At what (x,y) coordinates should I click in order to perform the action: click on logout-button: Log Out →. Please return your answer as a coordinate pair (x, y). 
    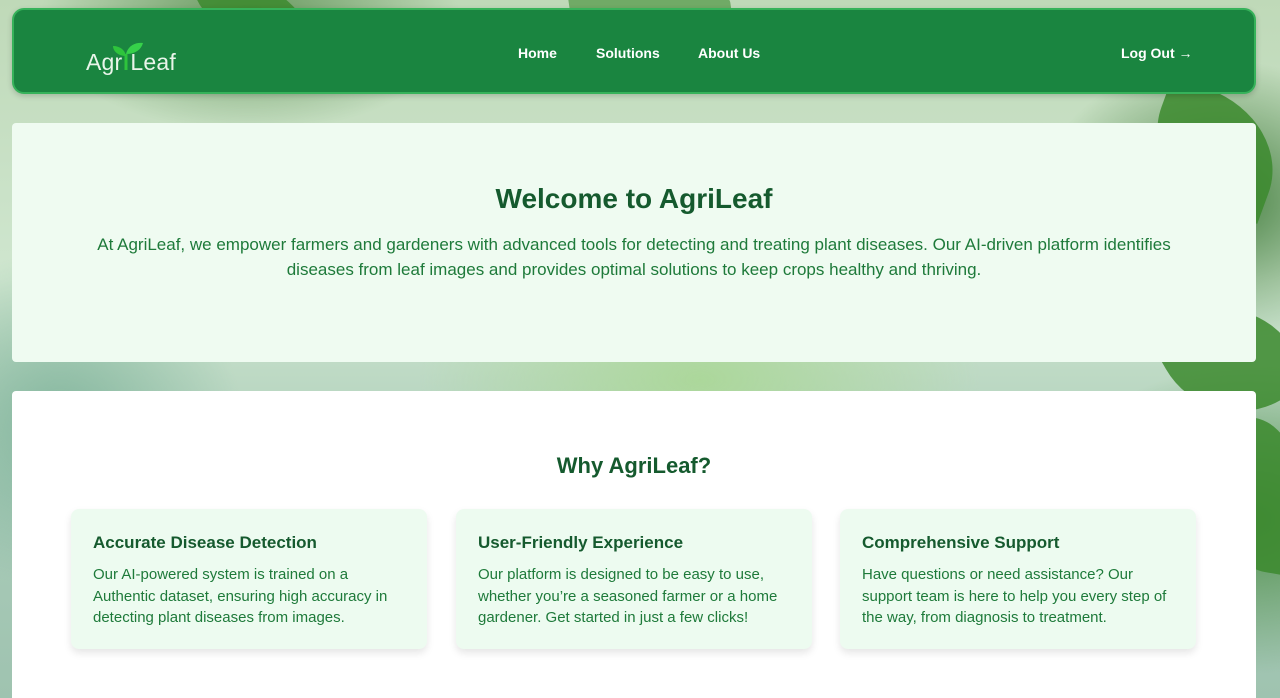
    Looking at the image, I should click on (1157, 53).